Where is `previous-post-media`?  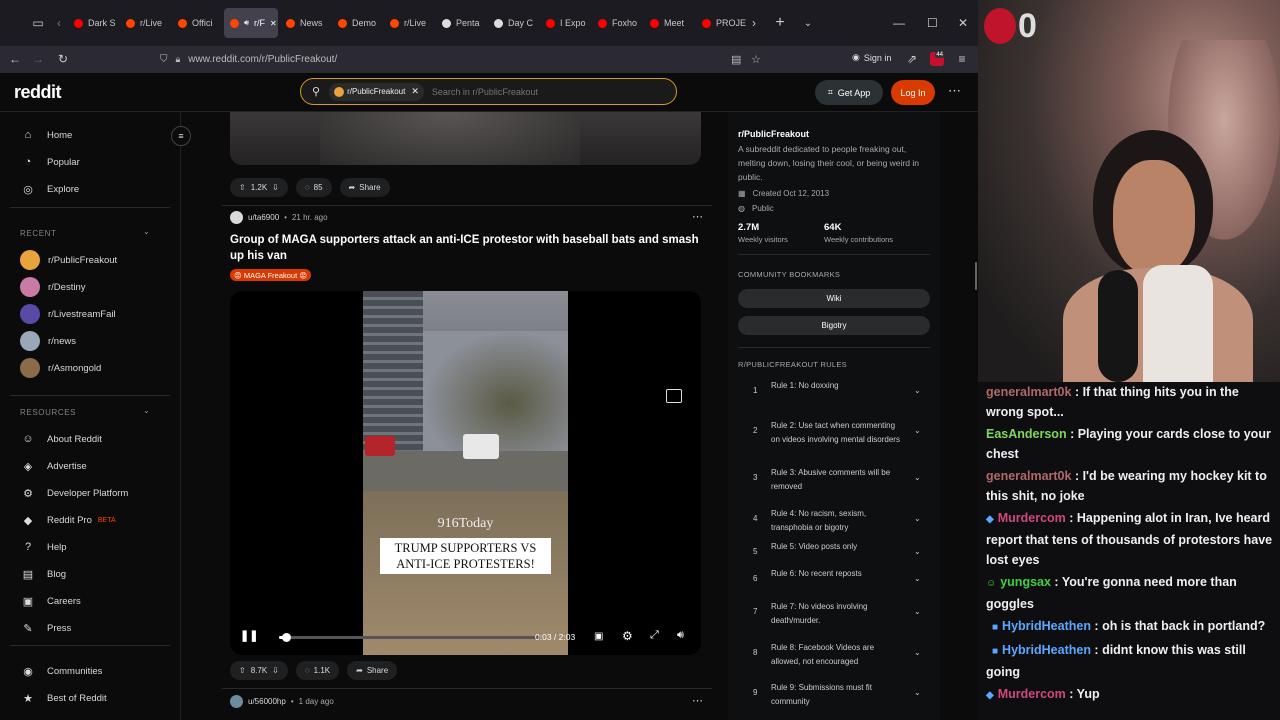
previous-post-media is located at coordinates (465, 138).